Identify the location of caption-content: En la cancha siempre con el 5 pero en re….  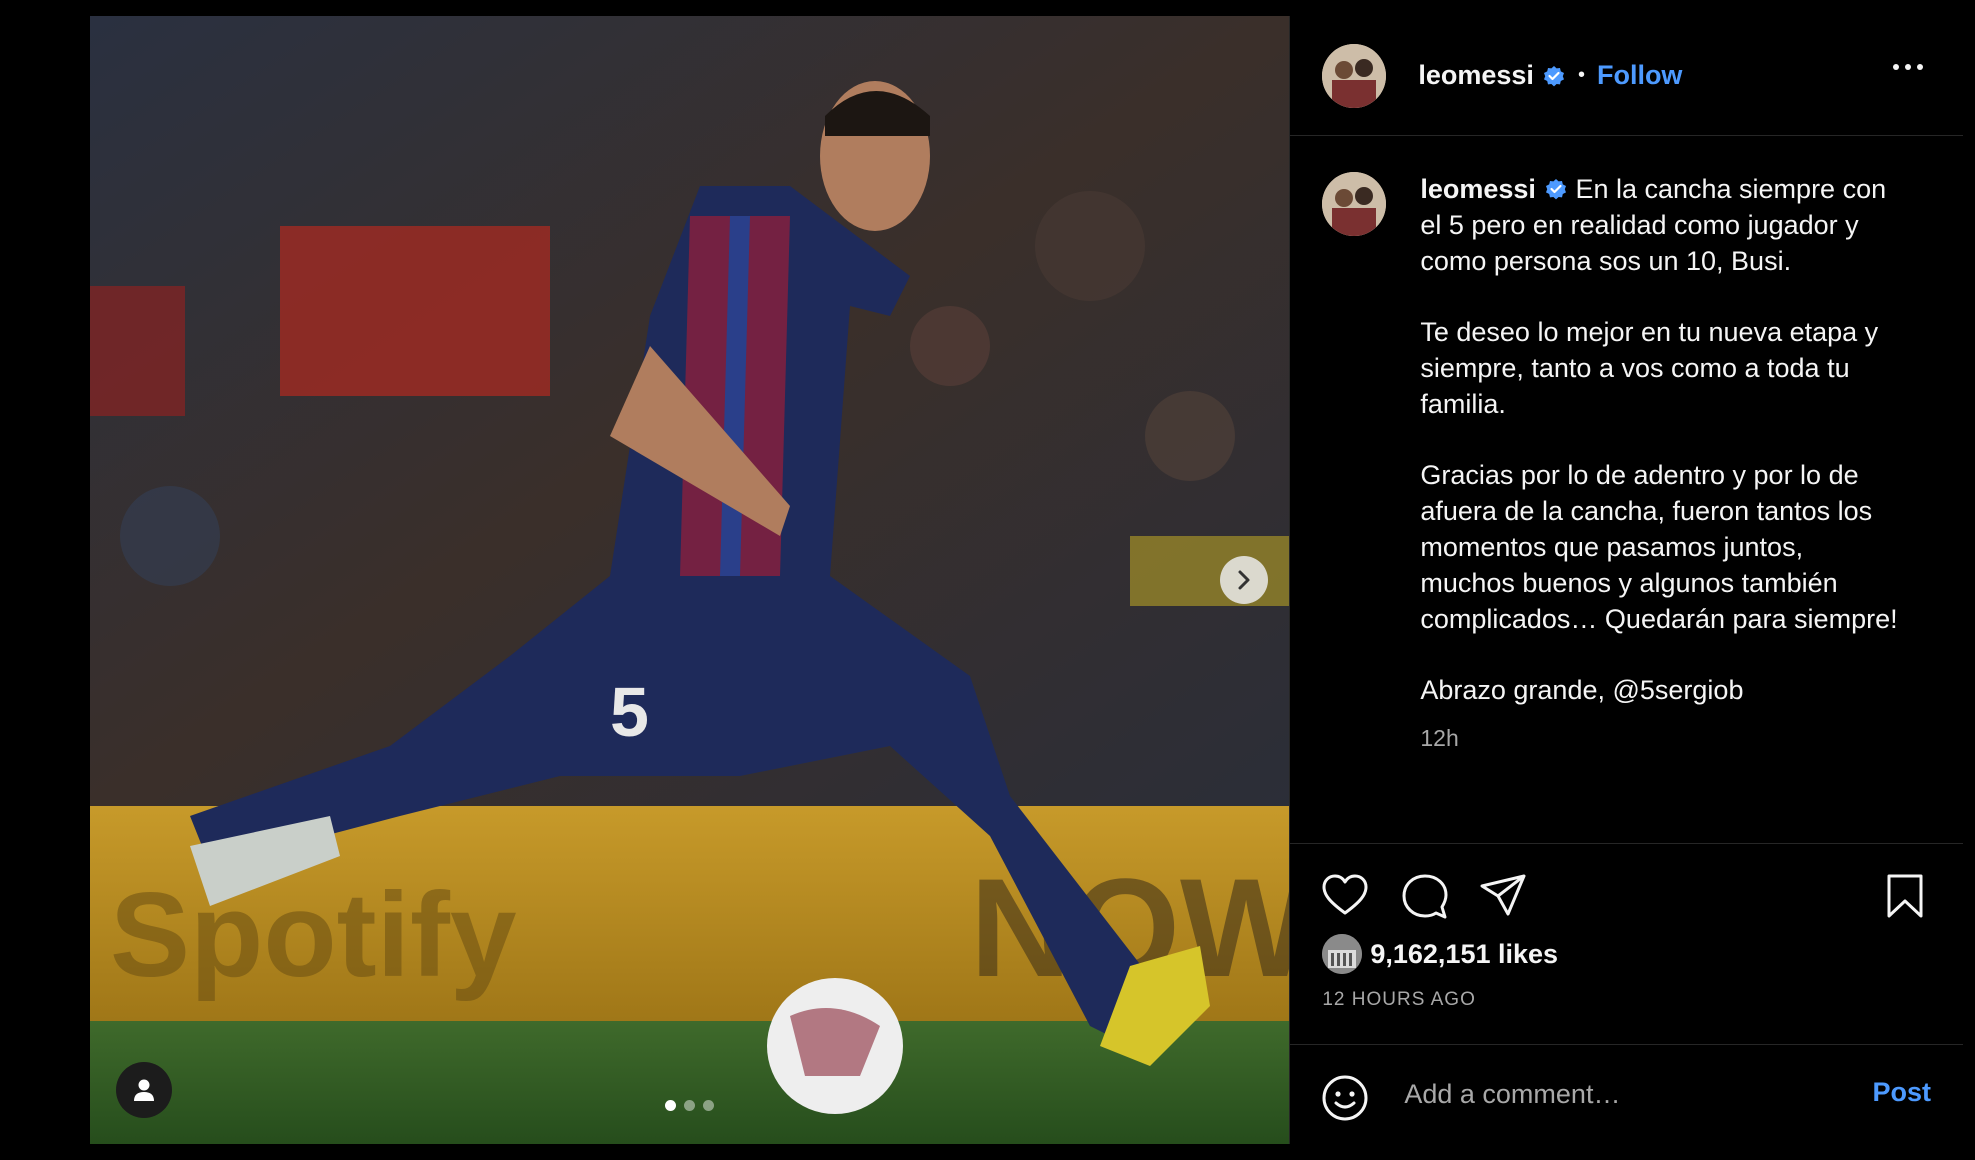
(1659, 440).